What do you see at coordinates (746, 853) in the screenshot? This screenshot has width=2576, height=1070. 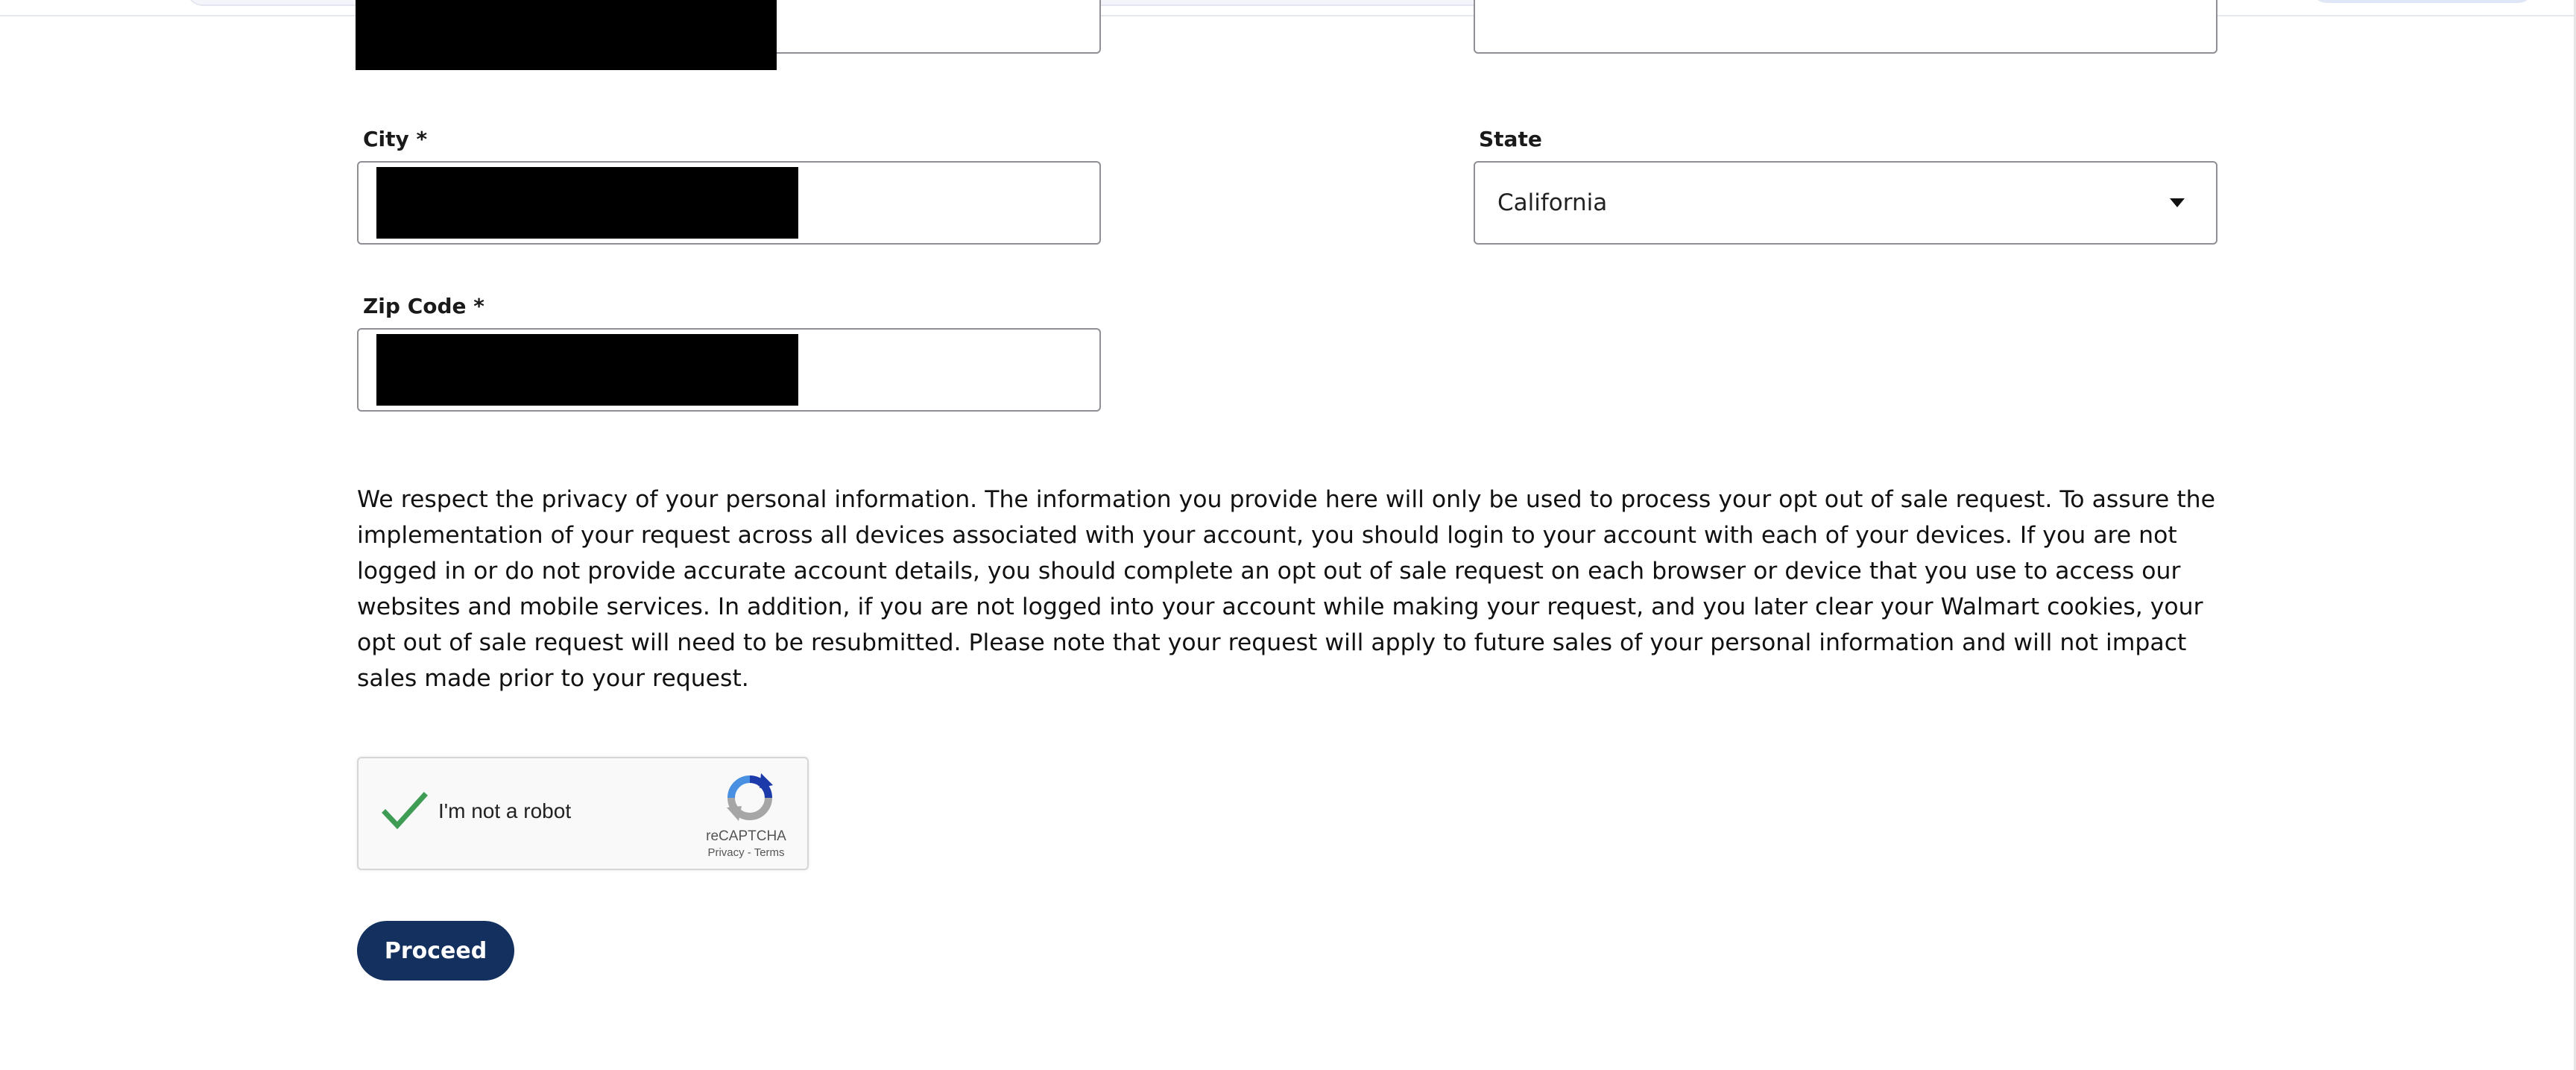 I see `recaptcha-links: Privacy - Terms` at bounding box center [746, 853].